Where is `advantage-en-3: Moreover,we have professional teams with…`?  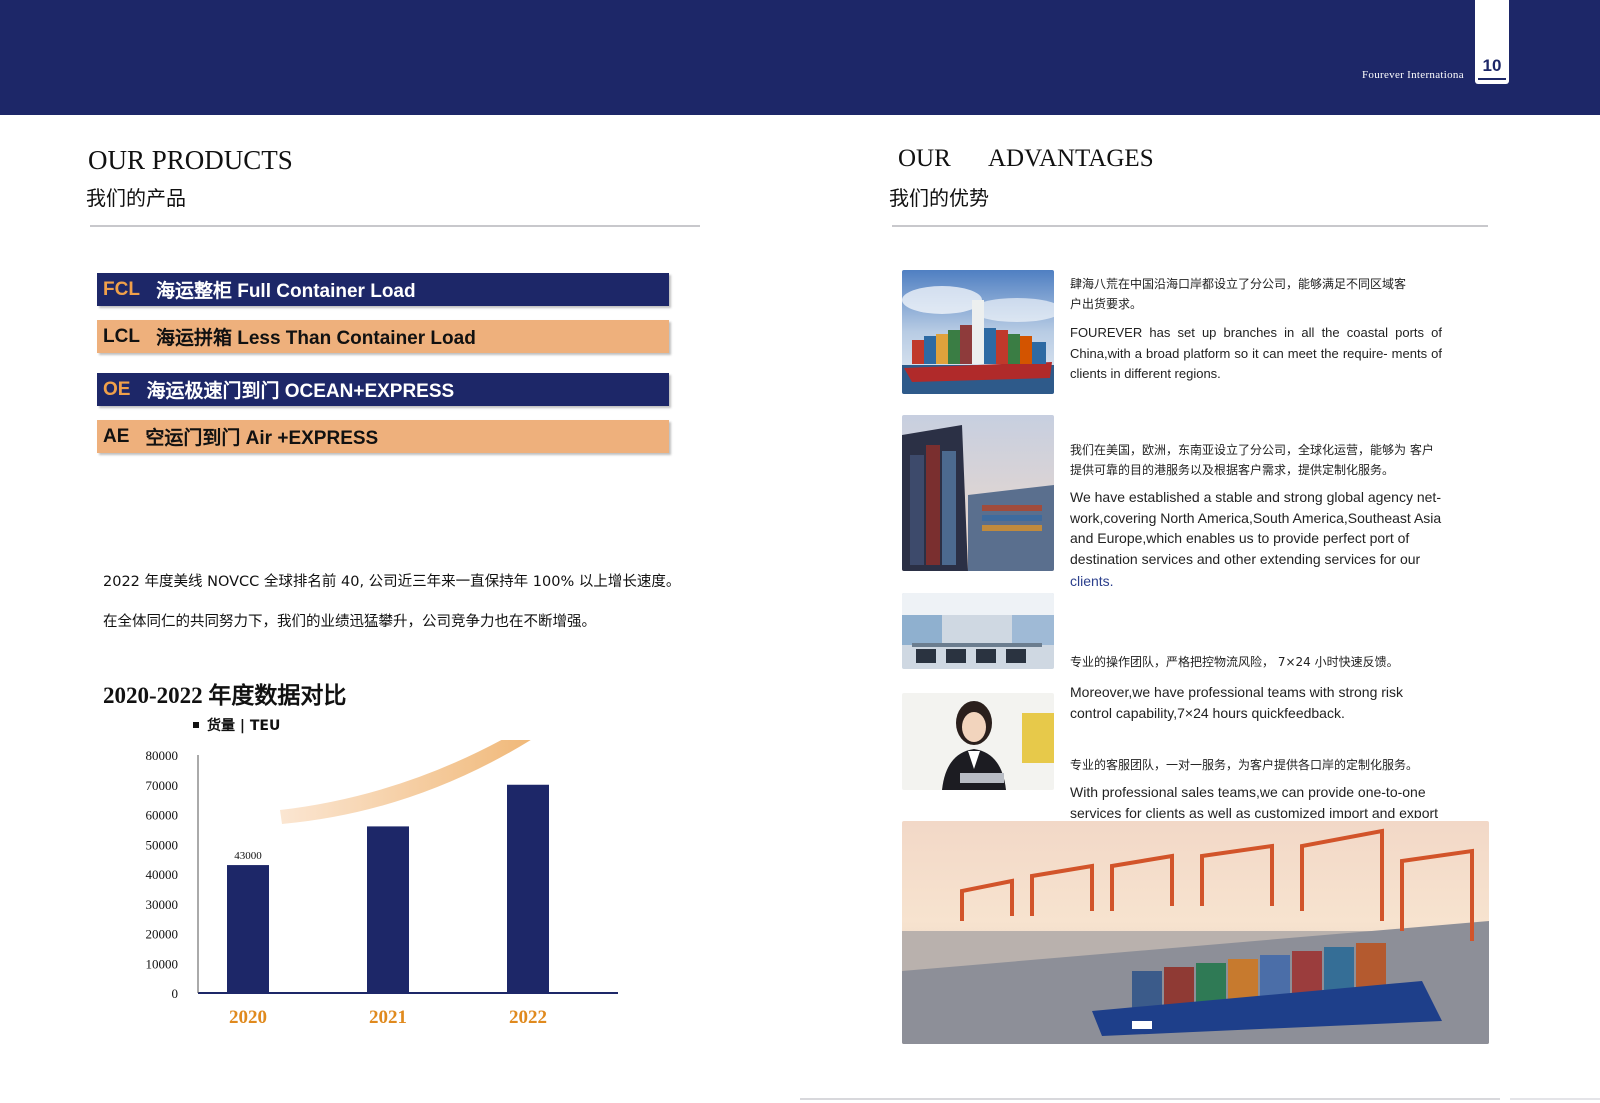
advantage-en-3: Moreover,we have professional teams with… is located at coordinates (1237, 702).